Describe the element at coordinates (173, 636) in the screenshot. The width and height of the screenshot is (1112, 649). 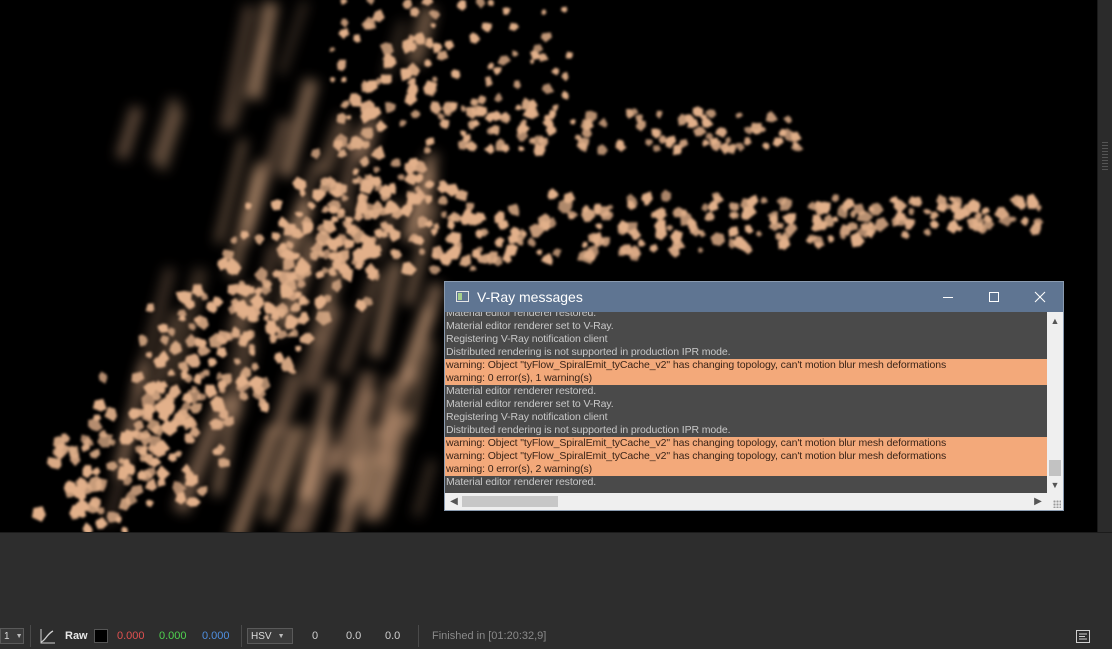
I see `green-value: 0.000` at that location.